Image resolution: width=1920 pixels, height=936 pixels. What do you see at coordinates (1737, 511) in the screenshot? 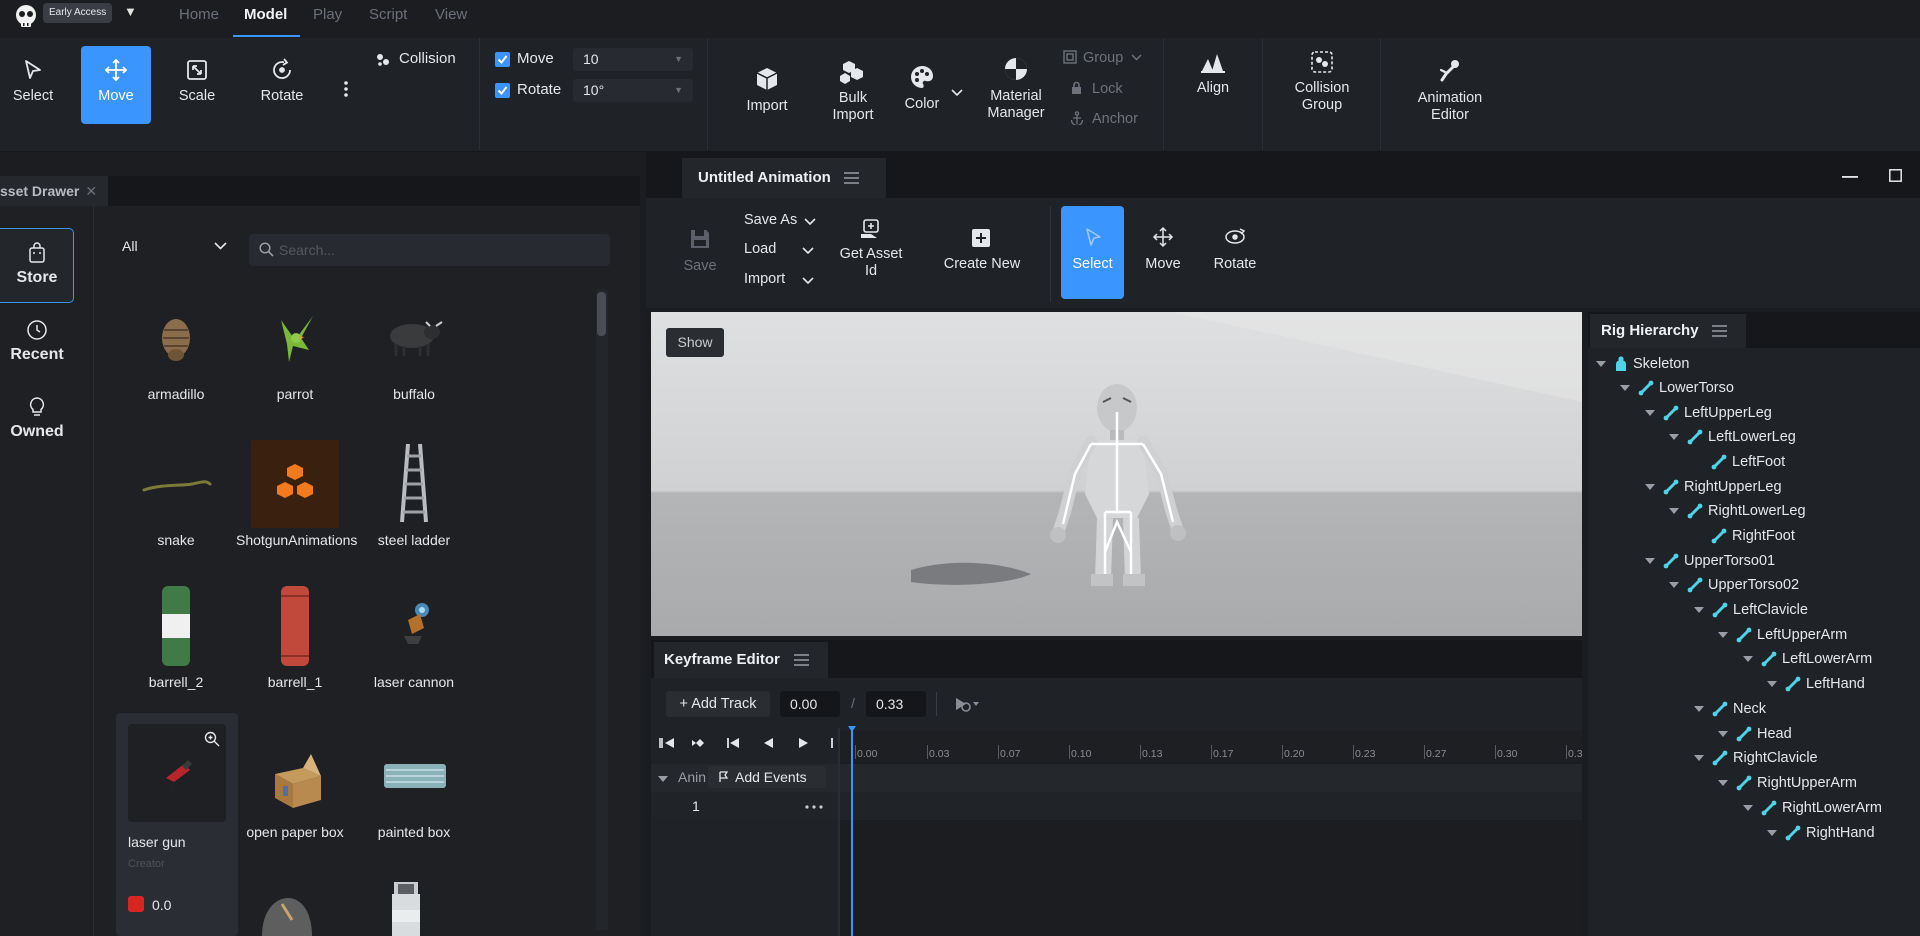
I see `rig-node-rightlowerleg: RightLowerLeg` at bounding box center [1737, 511].